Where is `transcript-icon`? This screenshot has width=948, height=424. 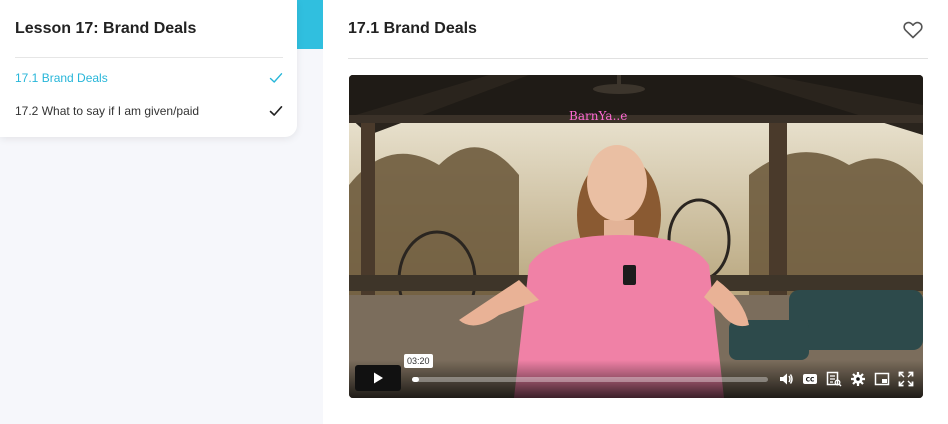
transcript-icon is located at coordinates (834, 379).